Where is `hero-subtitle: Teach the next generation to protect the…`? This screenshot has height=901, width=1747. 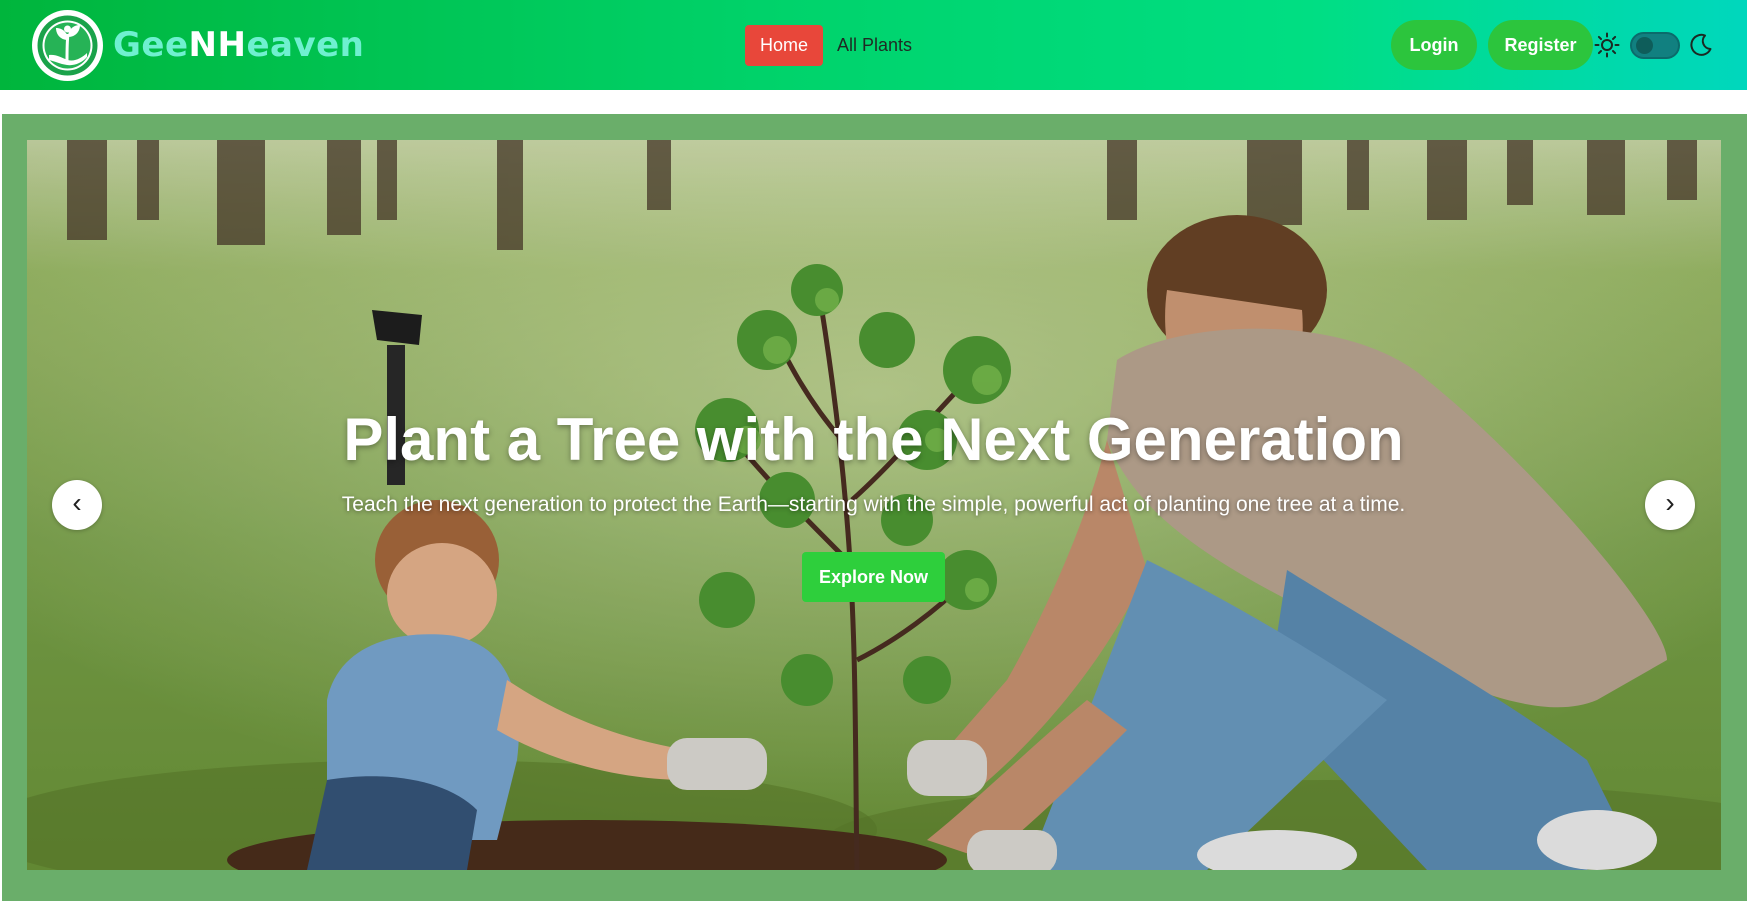
hero-subtitle: Teach the next generation to protect the… is located at coordinates (873, 504).